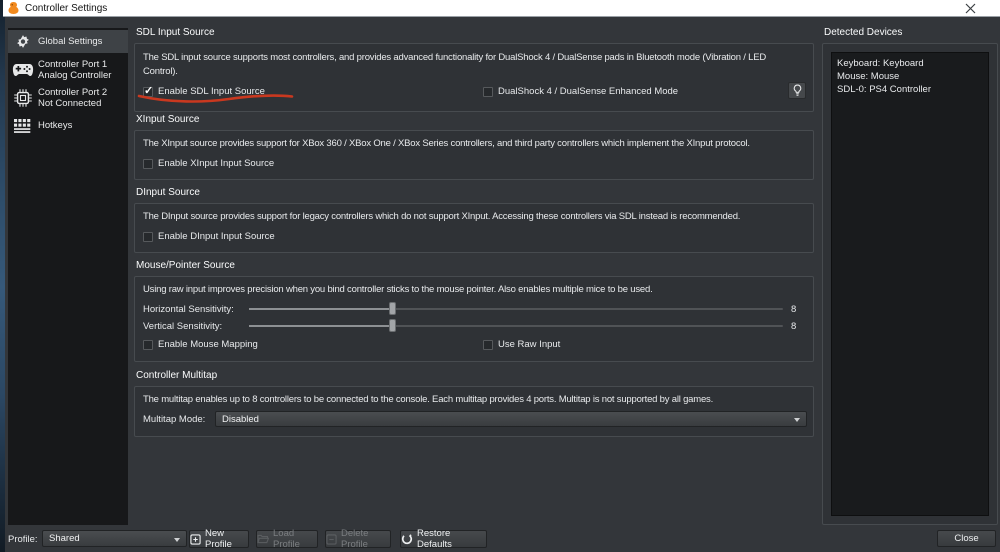 Image resolution: width=1000 pixels, height=552 pixels. Describe the element at coordinates (168, 192) in the screenshot. I see `dinput-section-heading: DInput Source` at that location.